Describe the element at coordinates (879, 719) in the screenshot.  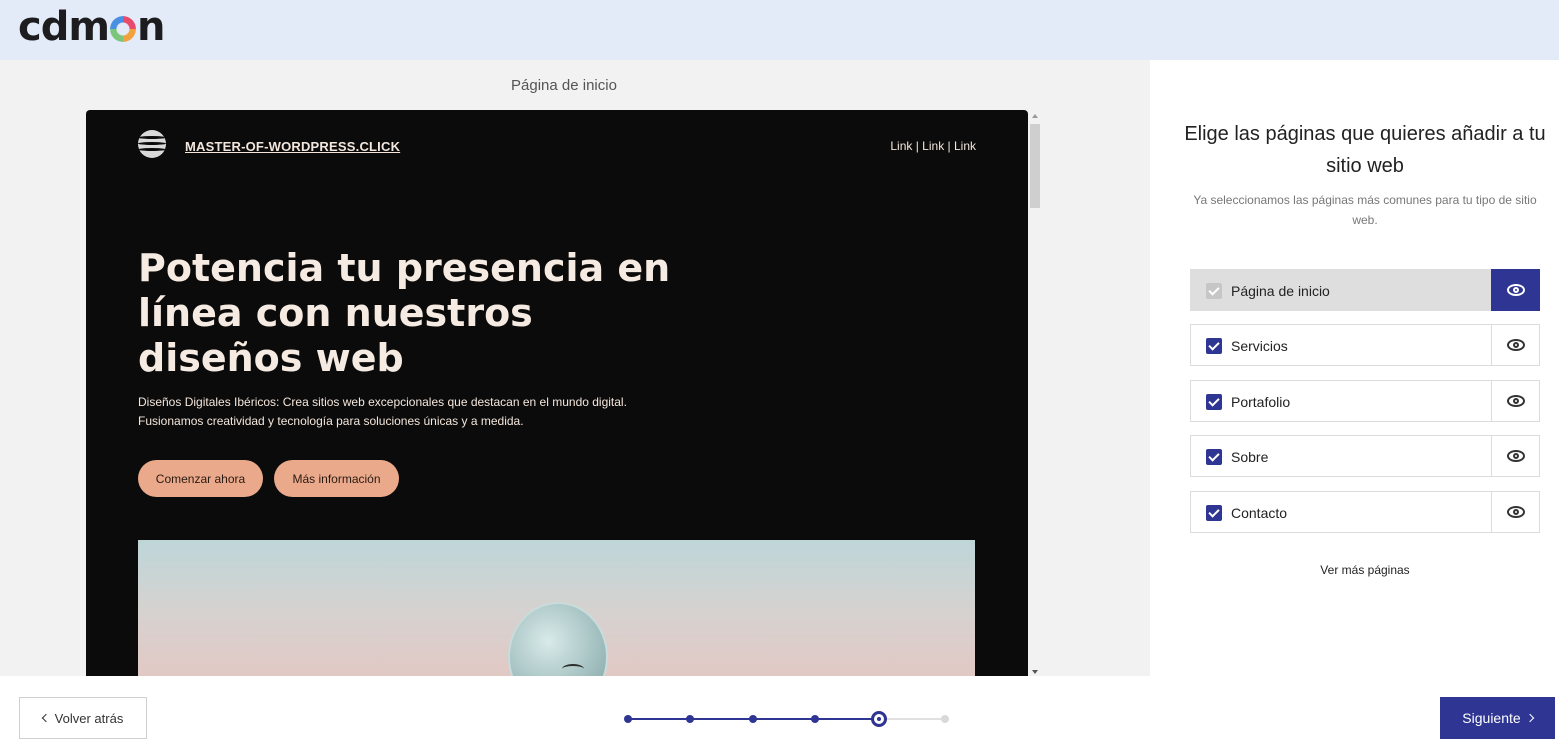
I see `step-dot-5-current` at that location.